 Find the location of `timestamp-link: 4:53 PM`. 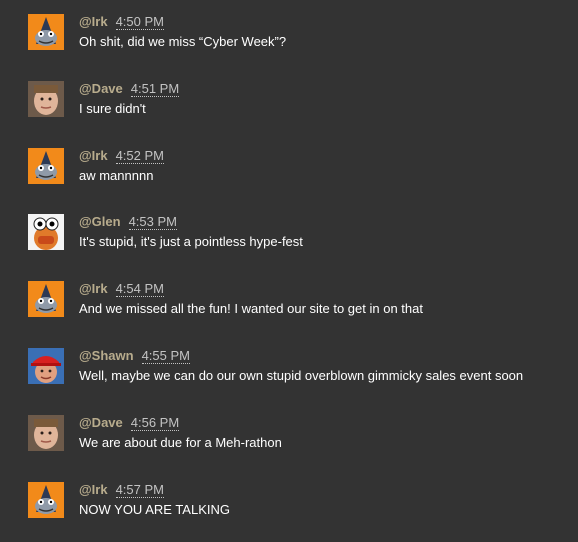

timestamp-link: 4:53 PM is located at coordinates (152, 222).